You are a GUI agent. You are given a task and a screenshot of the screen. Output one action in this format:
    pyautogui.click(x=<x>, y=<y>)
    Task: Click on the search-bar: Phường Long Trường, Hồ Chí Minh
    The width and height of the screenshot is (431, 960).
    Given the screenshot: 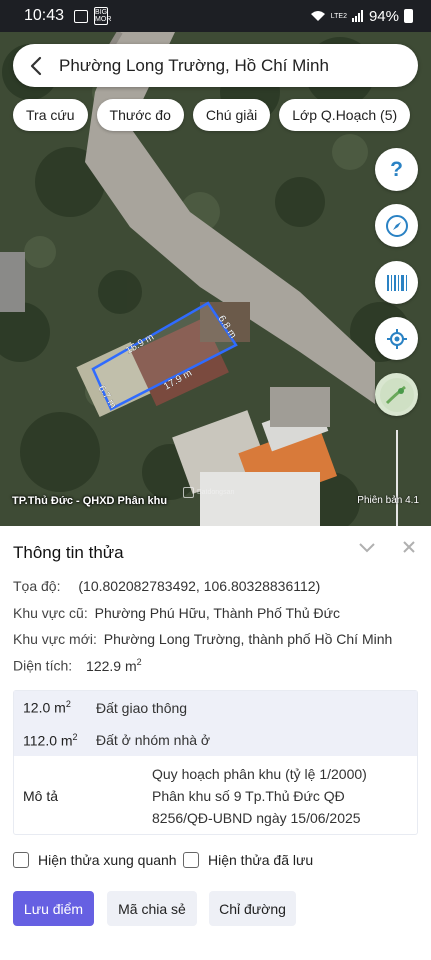 What is the action you would take?
    pyautogui.click(x=215, y=65)
    